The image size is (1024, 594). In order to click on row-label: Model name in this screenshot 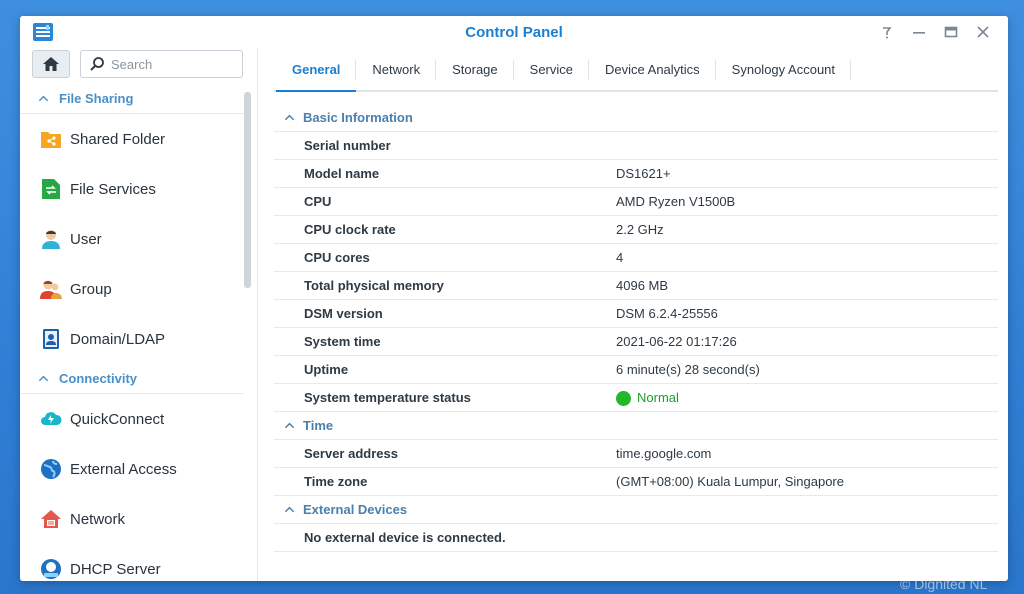, I will do `click(342, 173)`.